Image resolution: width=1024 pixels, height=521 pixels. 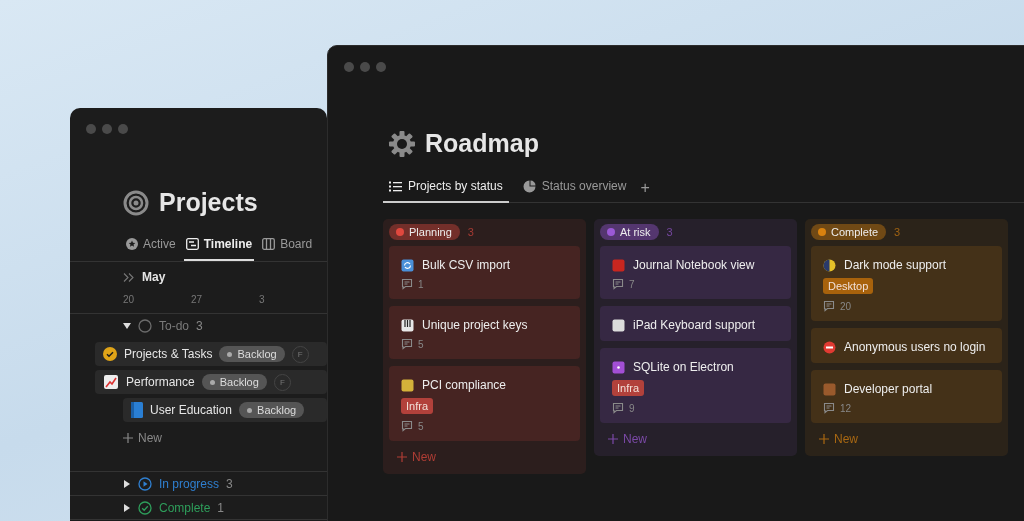 What do you see at coordinates (484, 332) in the screenshot?
I see `project-card: Unique project keys 5` at bounding box center [484, 332].